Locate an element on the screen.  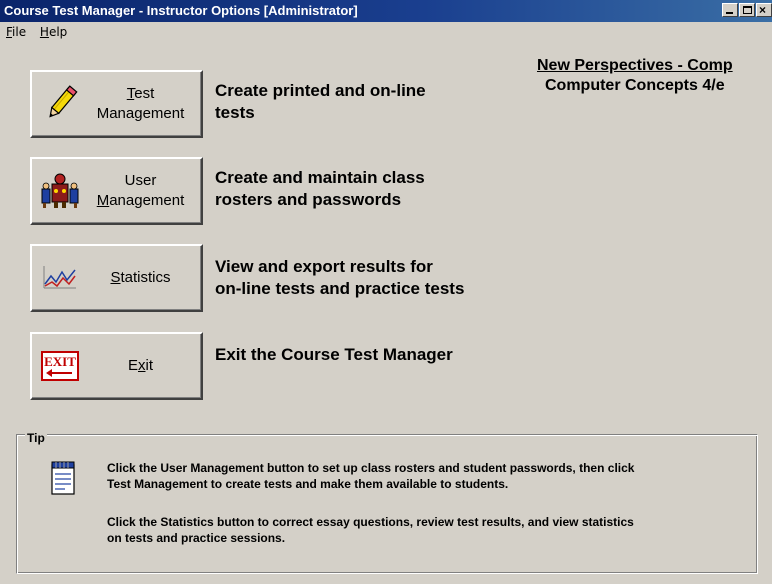
menu-file: File is located at coordinates (16, 32).